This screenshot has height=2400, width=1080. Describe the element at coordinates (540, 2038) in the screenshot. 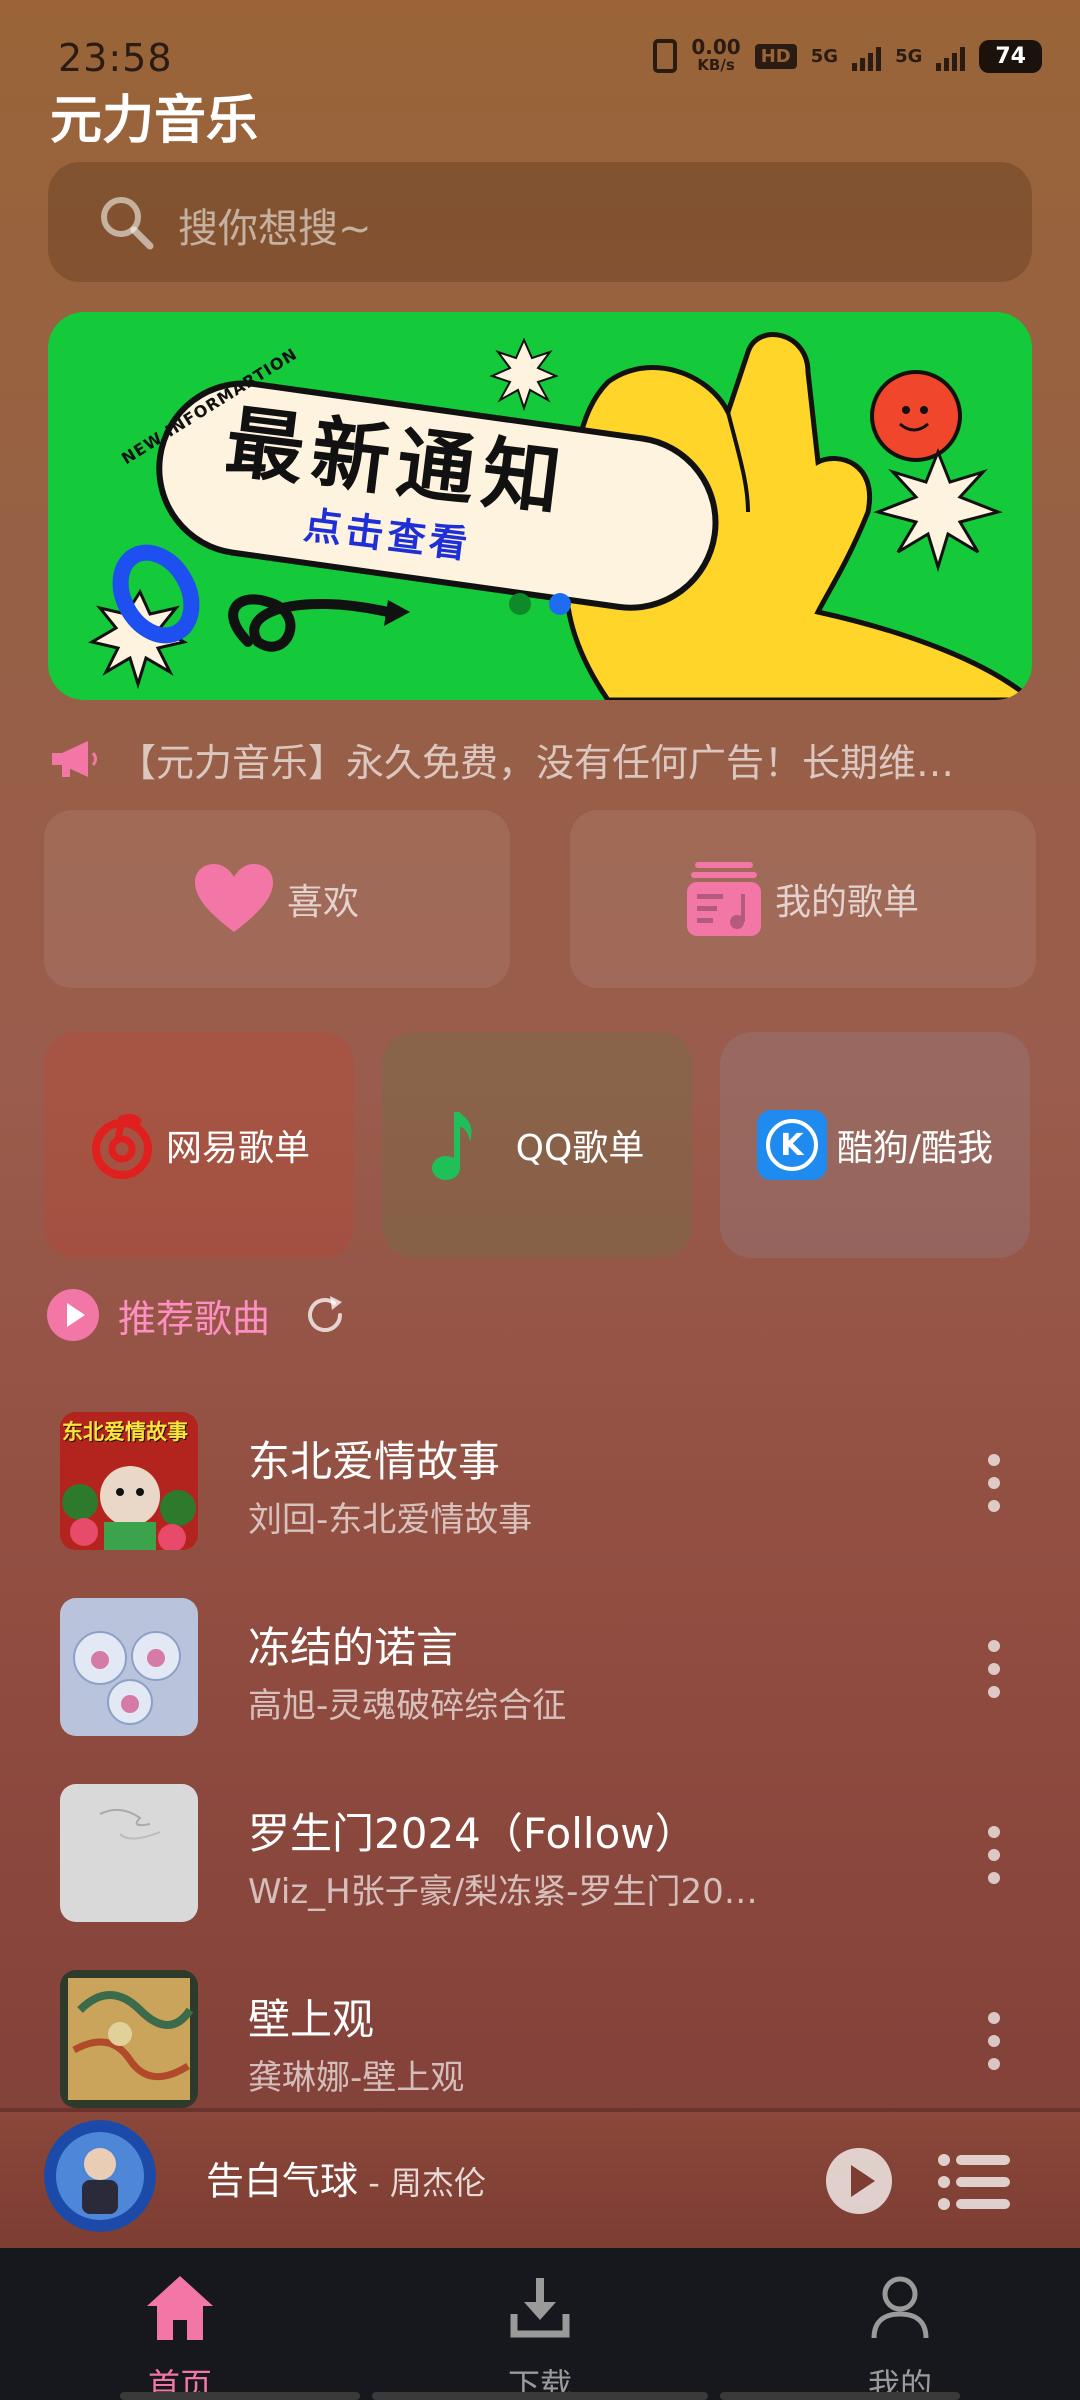

I see `song-row: 壁上观 龚琳娜-壁上观` at that location.